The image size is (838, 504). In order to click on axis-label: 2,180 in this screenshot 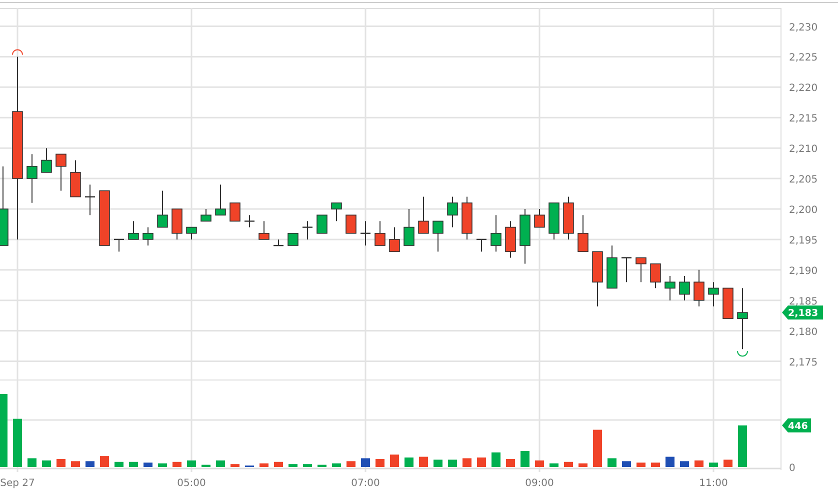, I will do `click(803, 332)`.